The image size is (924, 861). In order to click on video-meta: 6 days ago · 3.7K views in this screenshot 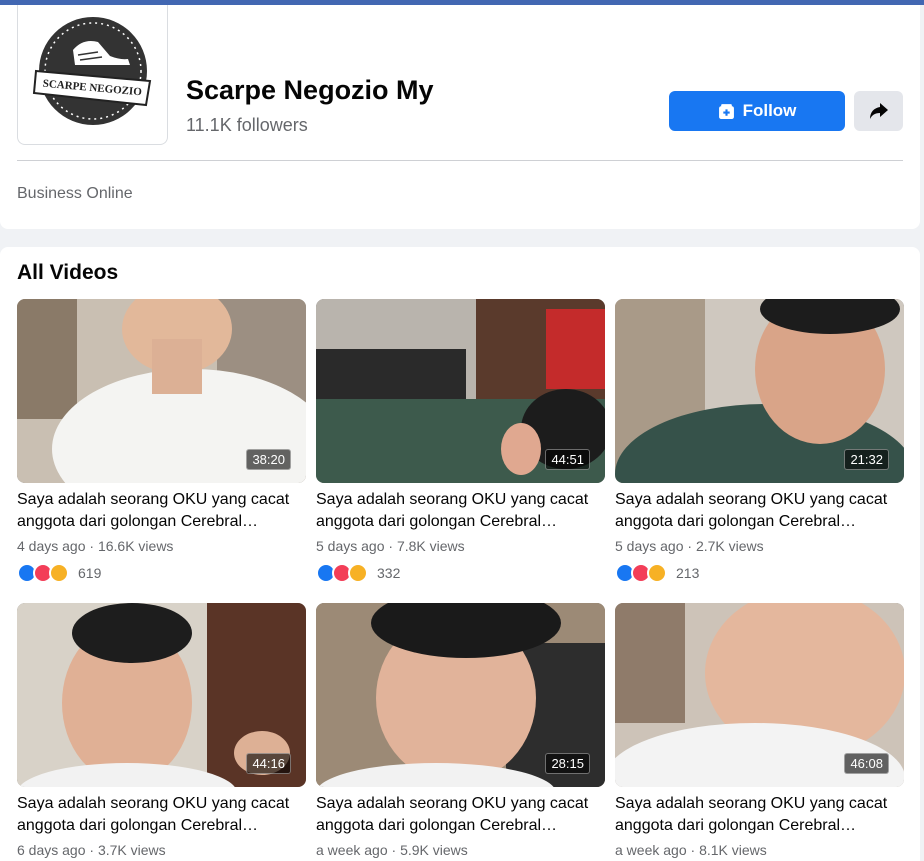, I will do `click(91, 850)`.